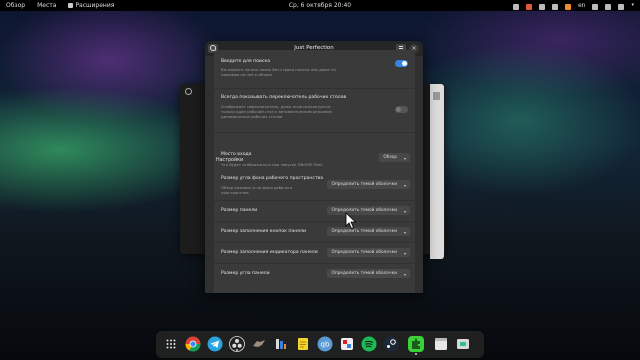 The image size is (640, 360). I want to click on dropdown-value: Обзор, so click(390, 157).